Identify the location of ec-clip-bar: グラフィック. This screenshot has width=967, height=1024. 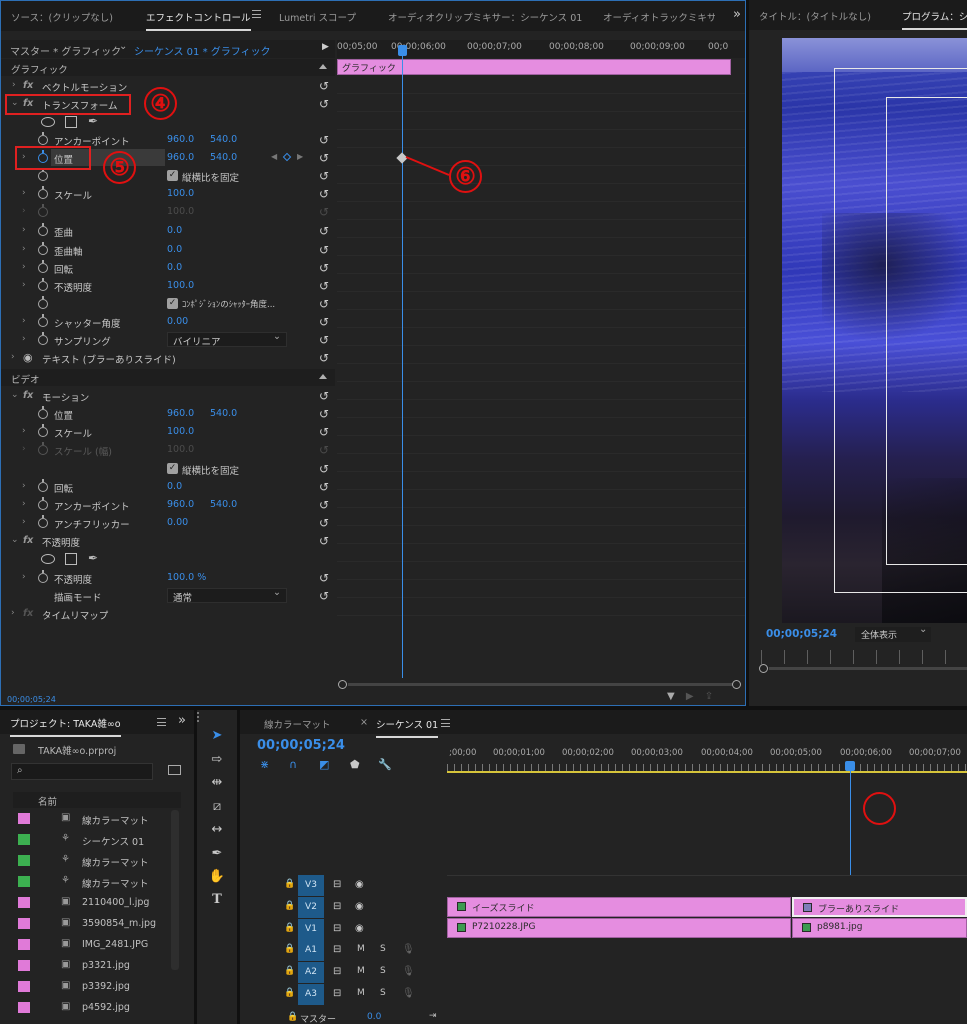
(534, 67).